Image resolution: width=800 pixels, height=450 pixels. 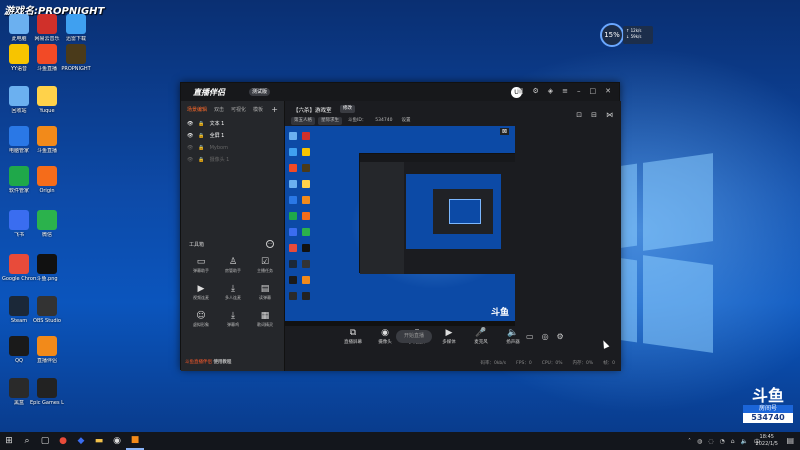 I want to click on desktop-icon: Epic Games Launcher, so click(x=47, y=392).